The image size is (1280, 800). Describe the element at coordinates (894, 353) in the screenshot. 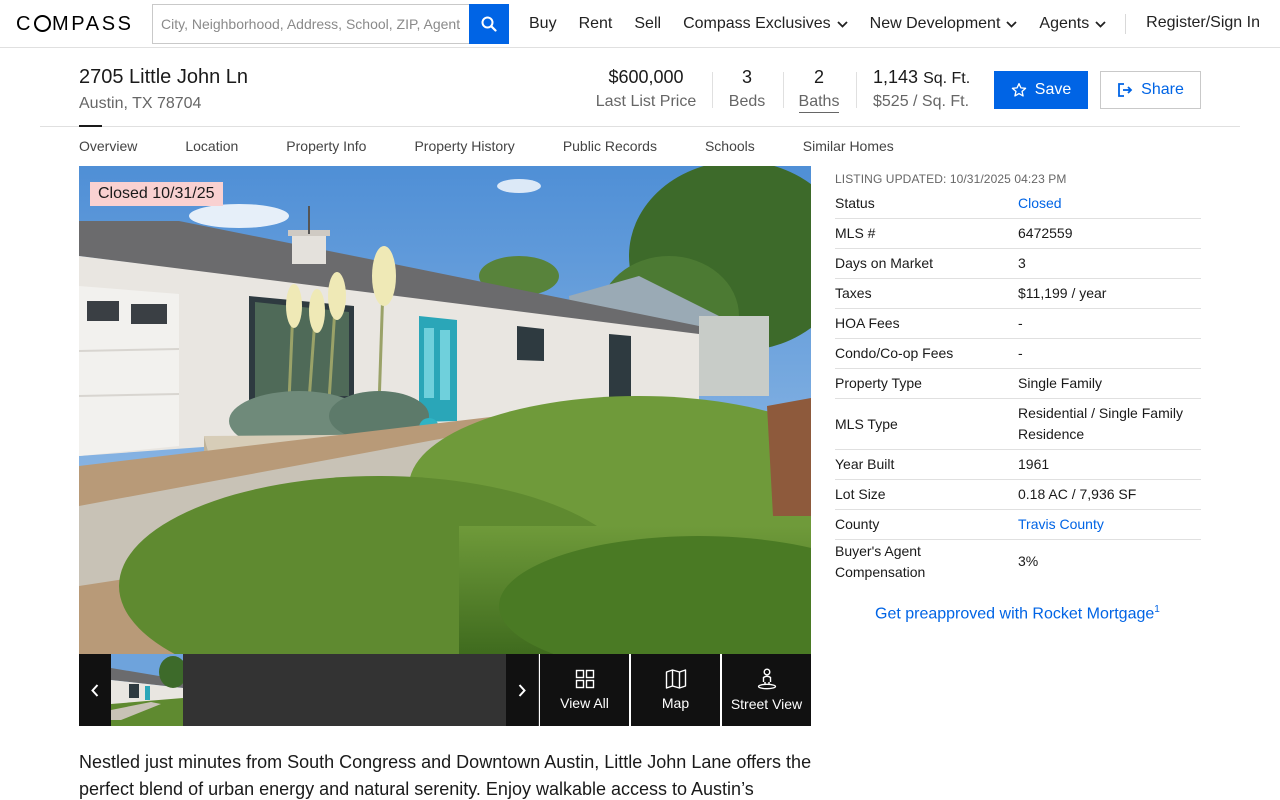

I see `fact-label: Condo/Co-op Fees` at that location.